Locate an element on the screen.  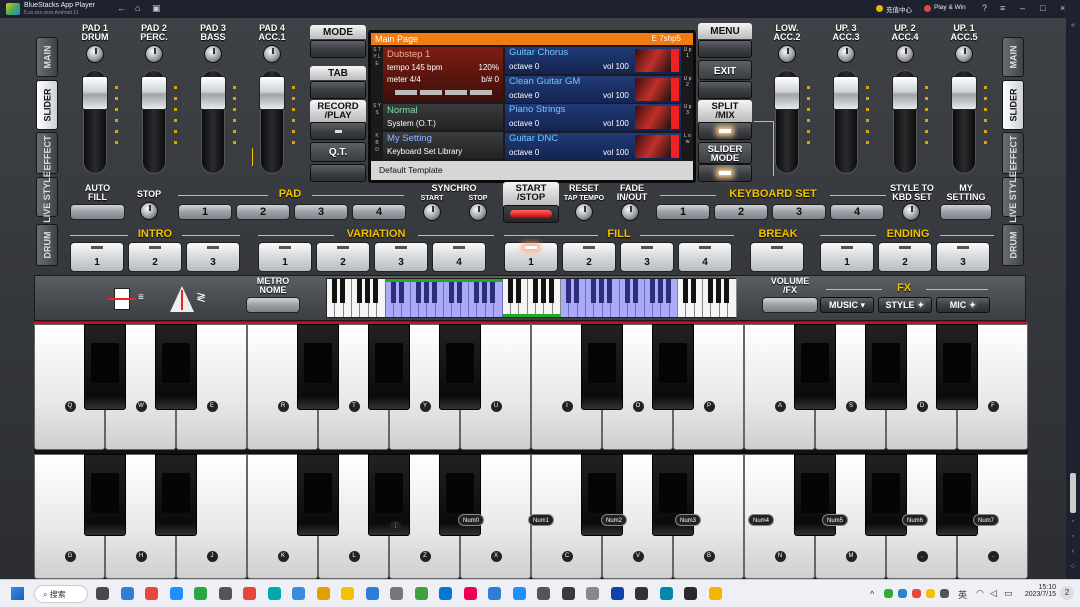
ime-language: 英 is located at coordinates (962, 594).